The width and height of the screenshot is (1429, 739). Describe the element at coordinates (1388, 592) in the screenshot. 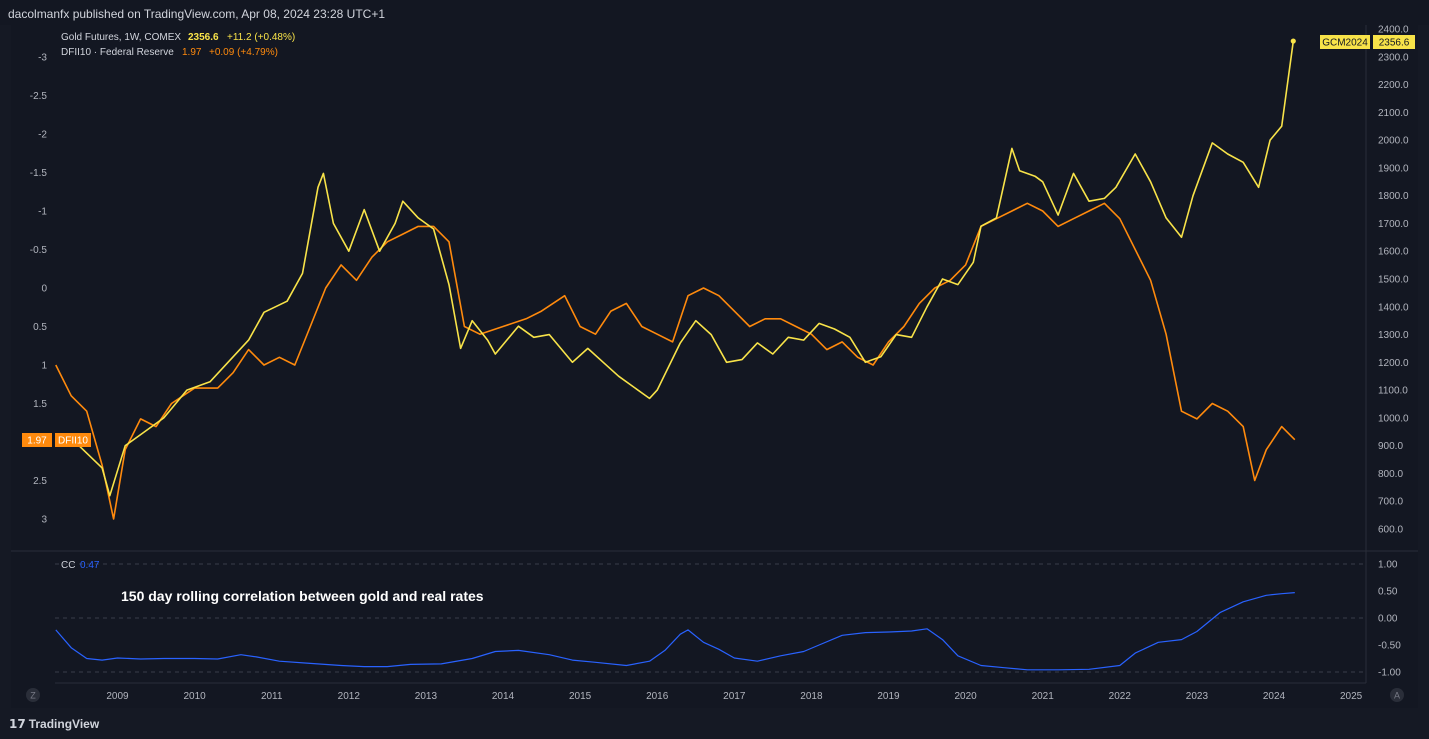

I see `cc-axis-tick: 0.50` at that location.